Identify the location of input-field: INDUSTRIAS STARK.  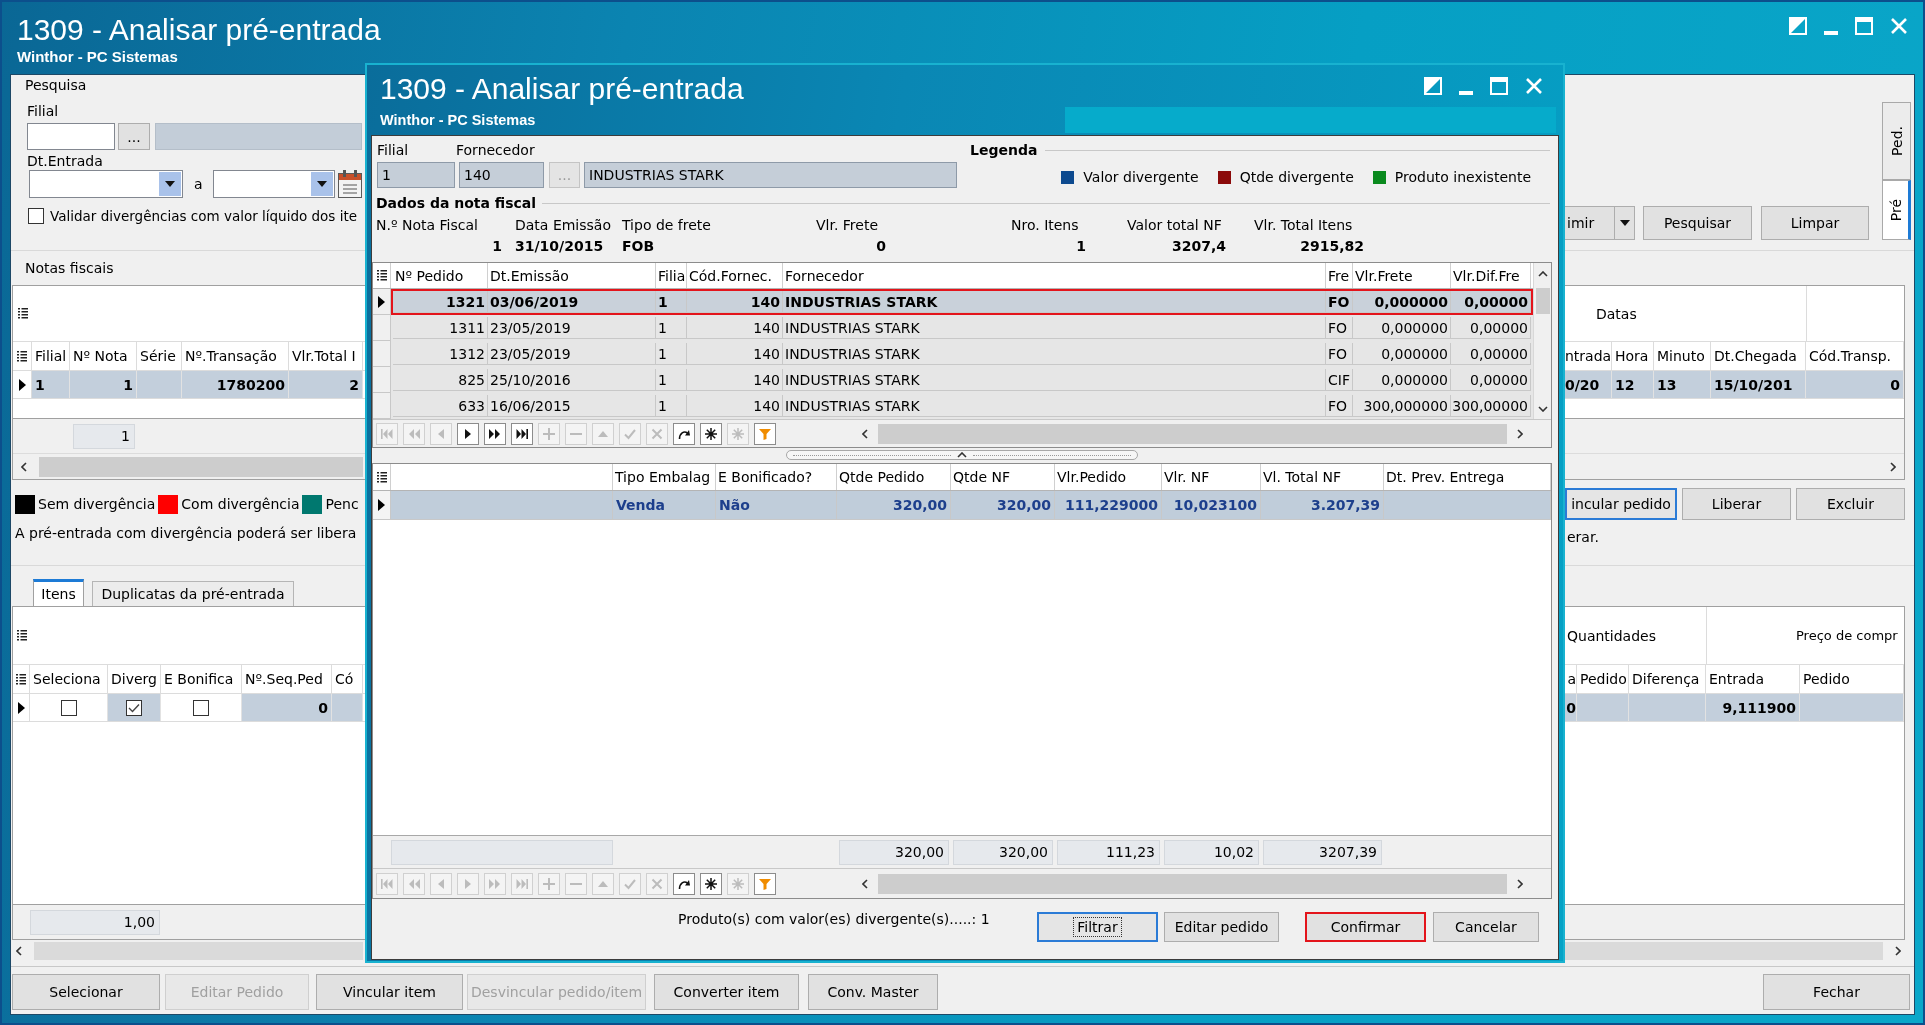
(770, 175).